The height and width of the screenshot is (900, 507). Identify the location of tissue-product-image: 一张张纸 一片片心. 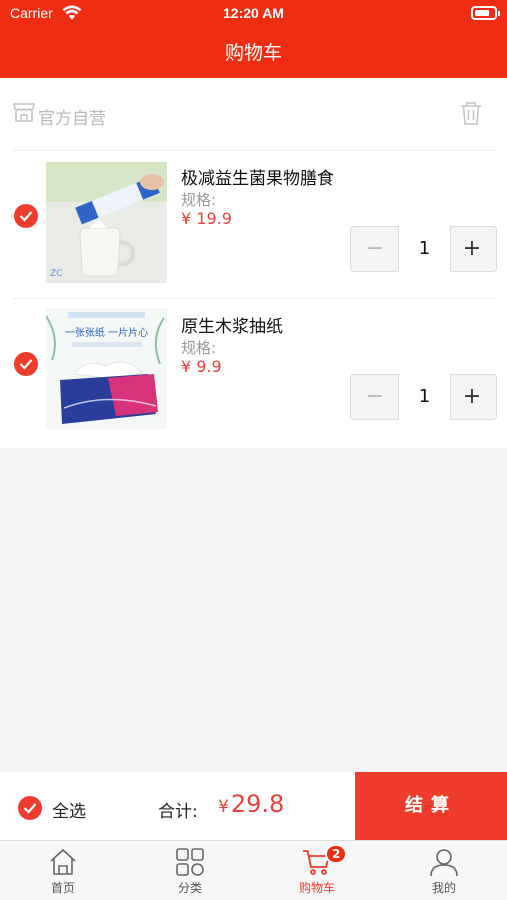
(106, 368).